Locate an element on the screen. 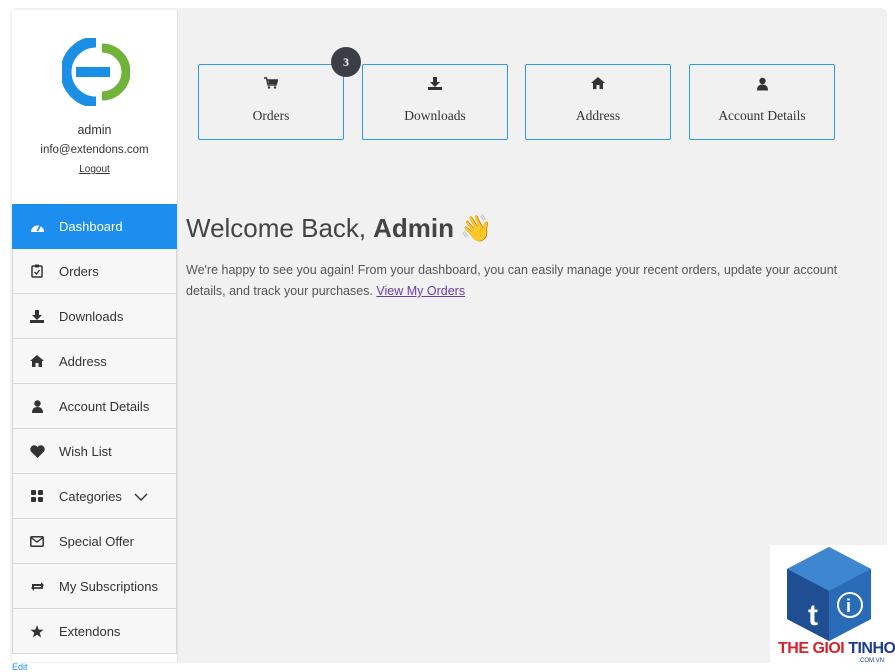 The height and width of the screenshot is (672, 895). envelope-icon is located at coordinates (37, 541).